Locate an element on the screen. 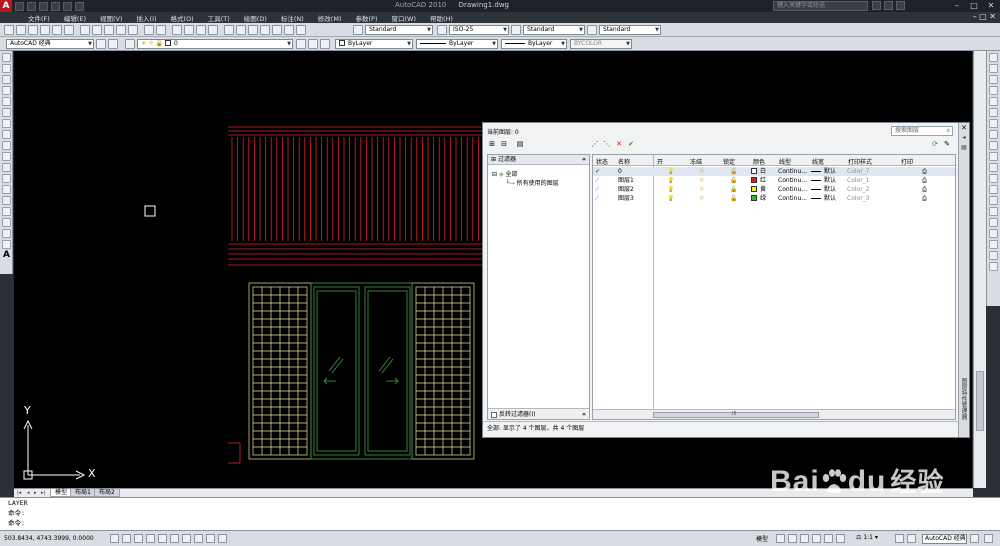 The image size is (1000, 546). tab-layout1: 布局1 is located at coordinates (83, 493).